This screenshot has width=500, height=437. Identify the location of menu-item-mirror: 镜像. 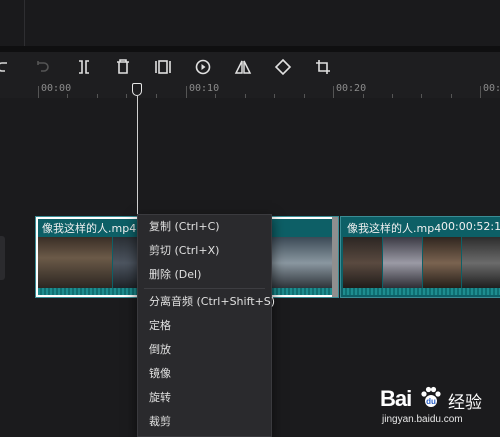
(204, 374).